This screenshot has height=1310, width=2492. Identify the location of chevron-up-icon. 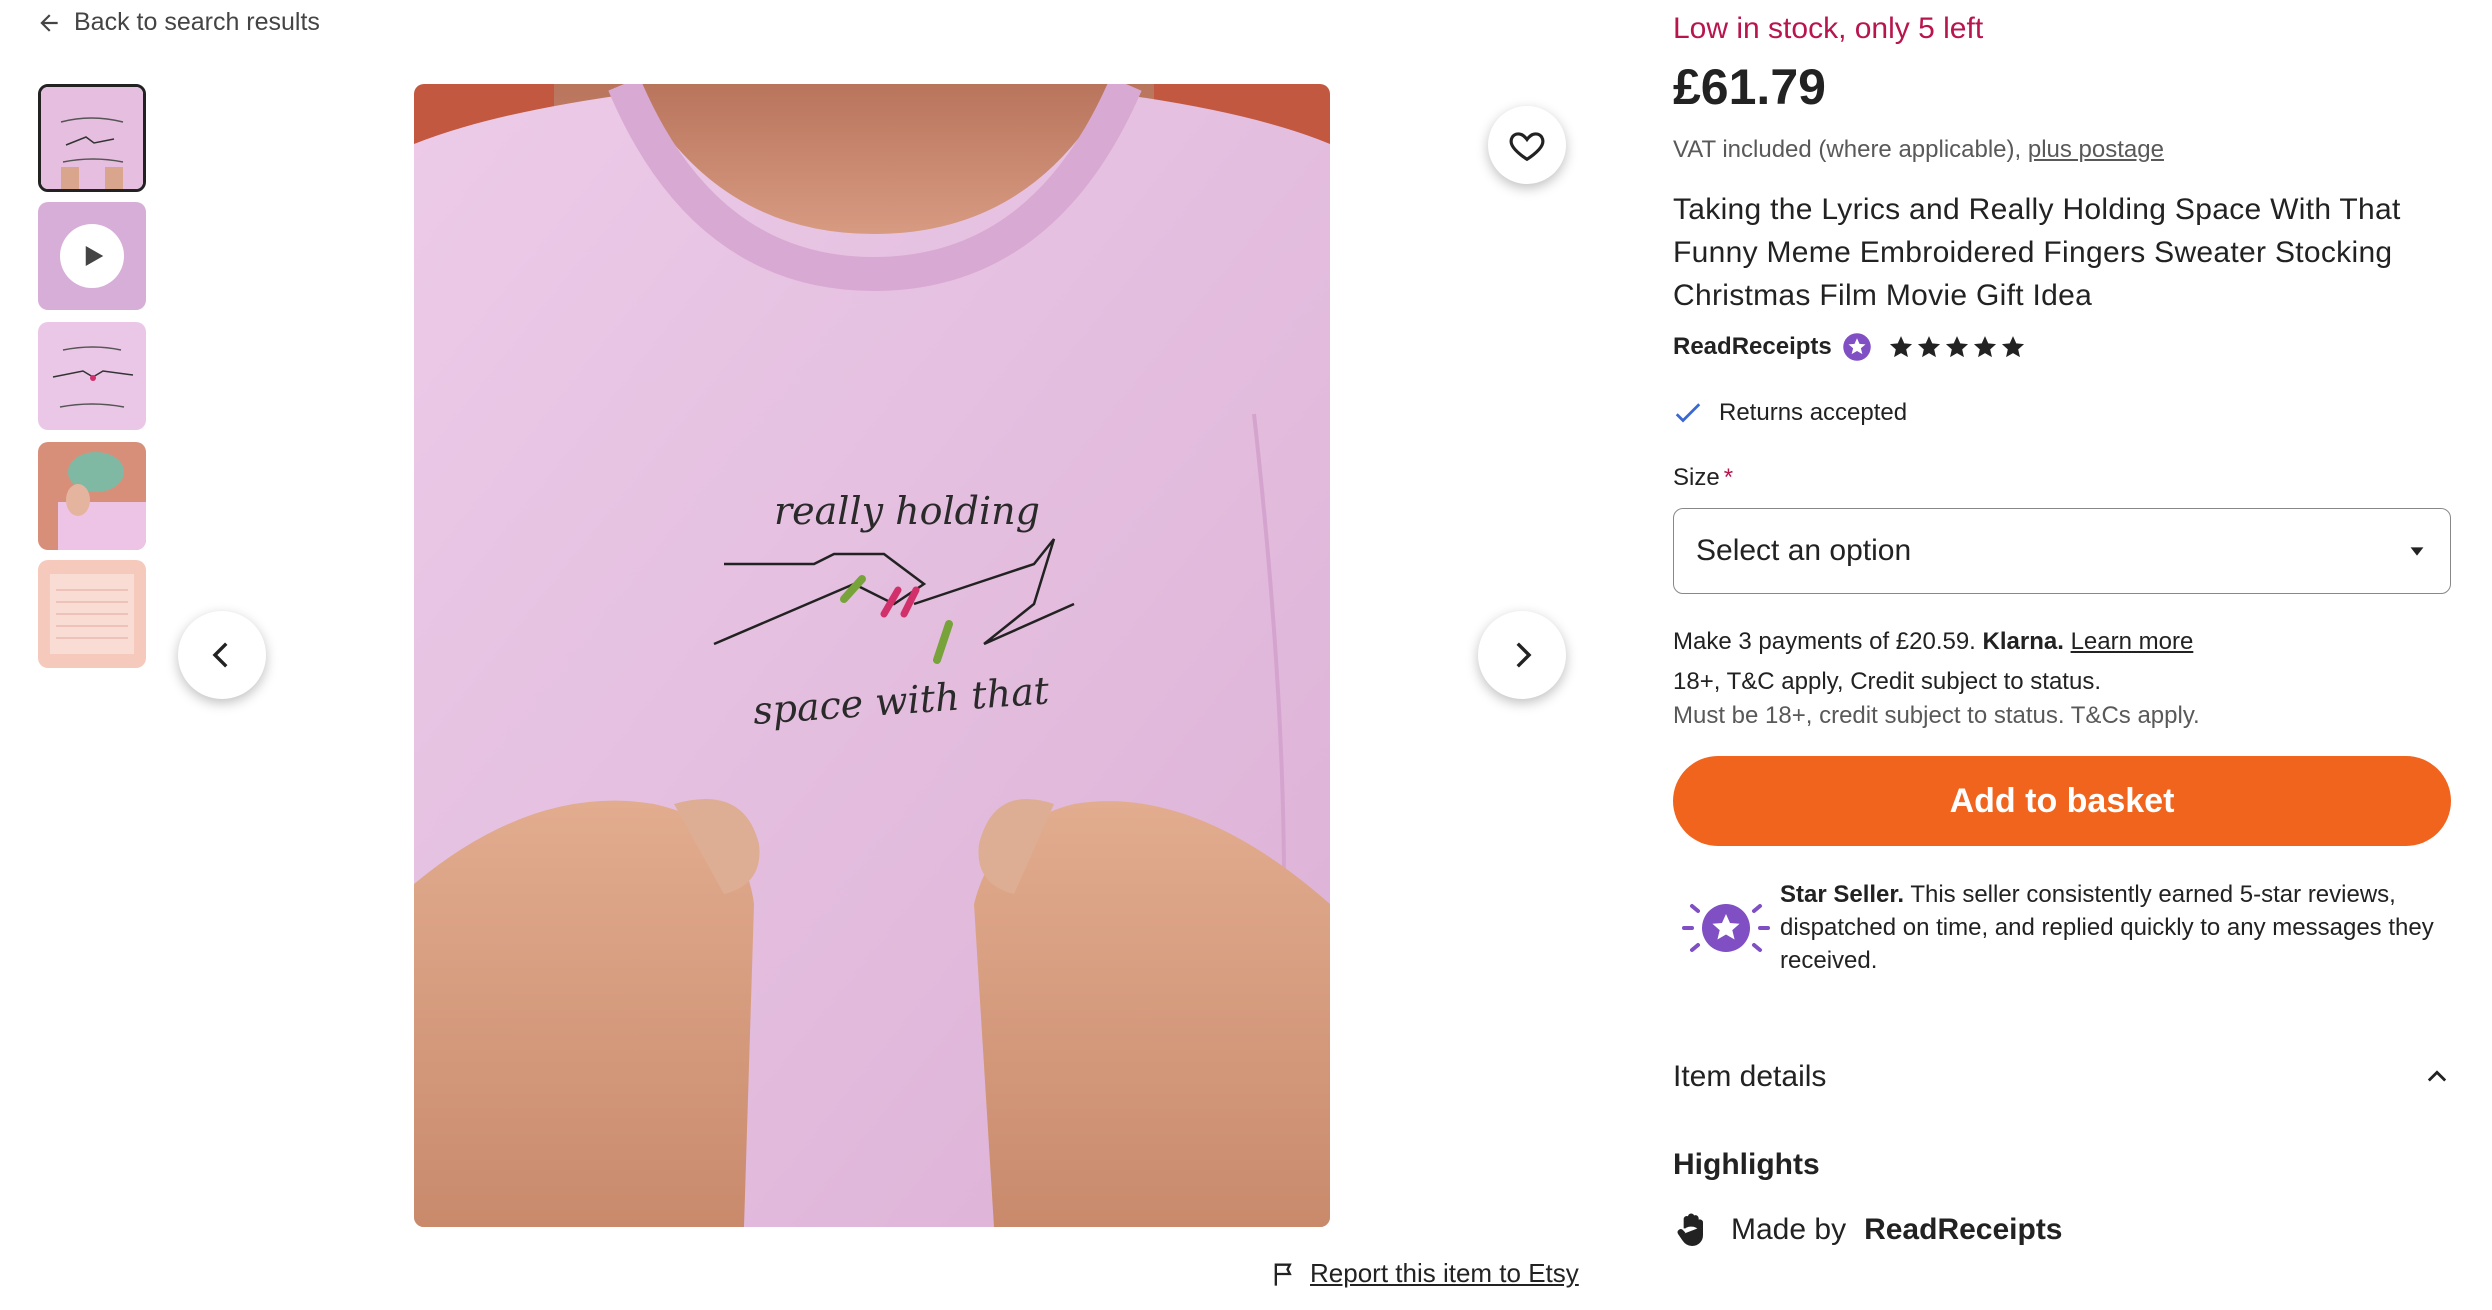
(2437, 1076).